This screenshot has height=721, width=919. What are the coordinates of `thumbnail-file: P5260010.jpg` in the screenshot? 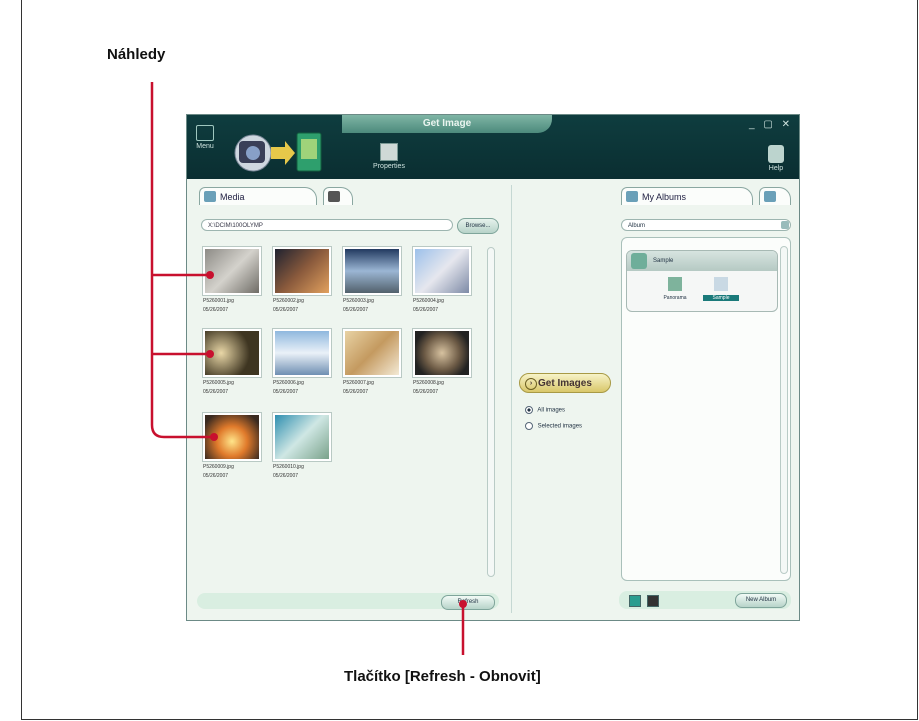 It's located at (288, 467).